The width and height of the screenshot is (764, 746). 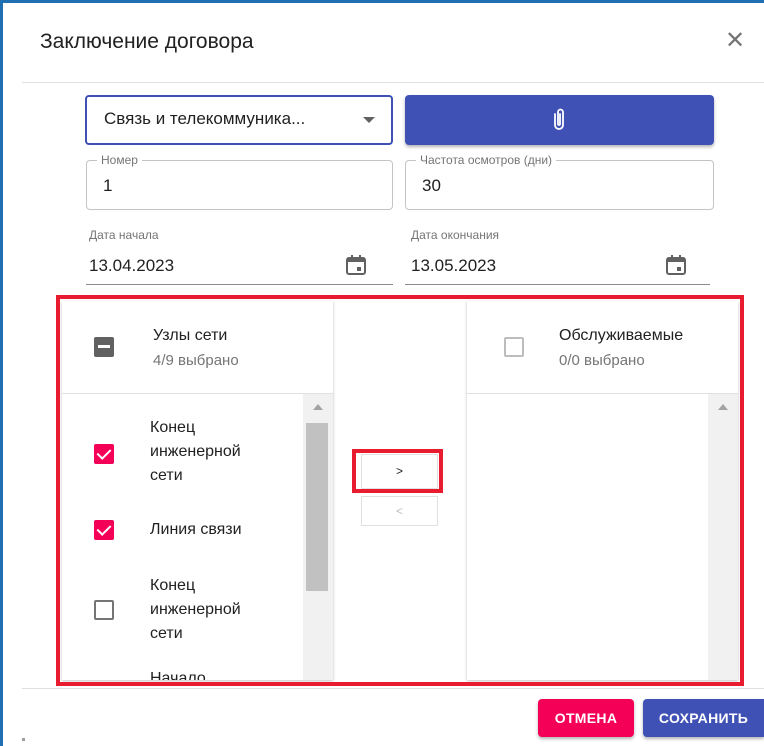 I want to click on resize-handle, so click(x=23, y=739).